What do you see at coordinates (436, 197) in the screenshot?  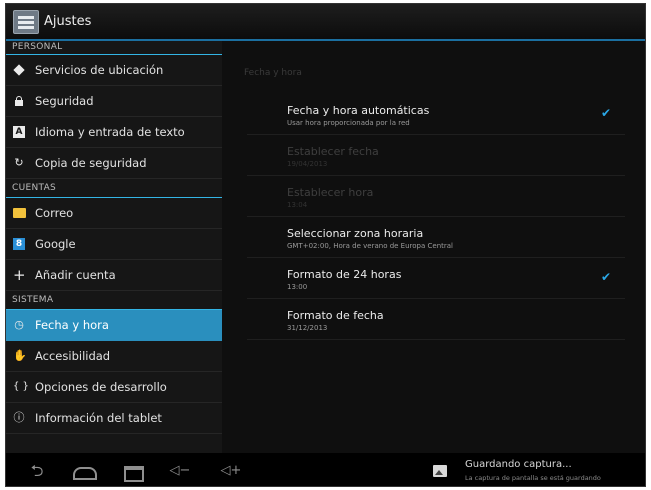 I see `setting-set-time: Establecer hora 13:04` at bounding box center [436, 197].